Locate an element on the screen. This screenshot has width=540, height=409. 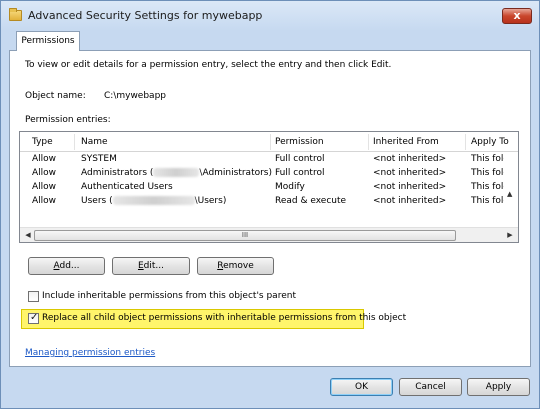
horizontal-scrollbar: ◀ III ▶ is located at coordinates (269, 234).